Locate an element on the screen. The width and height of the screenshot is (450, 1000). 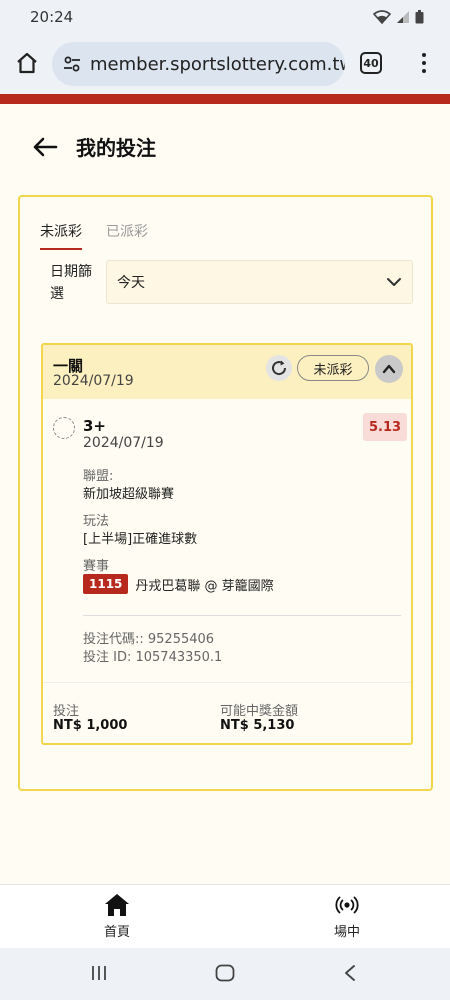
recents-icon is located at coordinates (99, 973).